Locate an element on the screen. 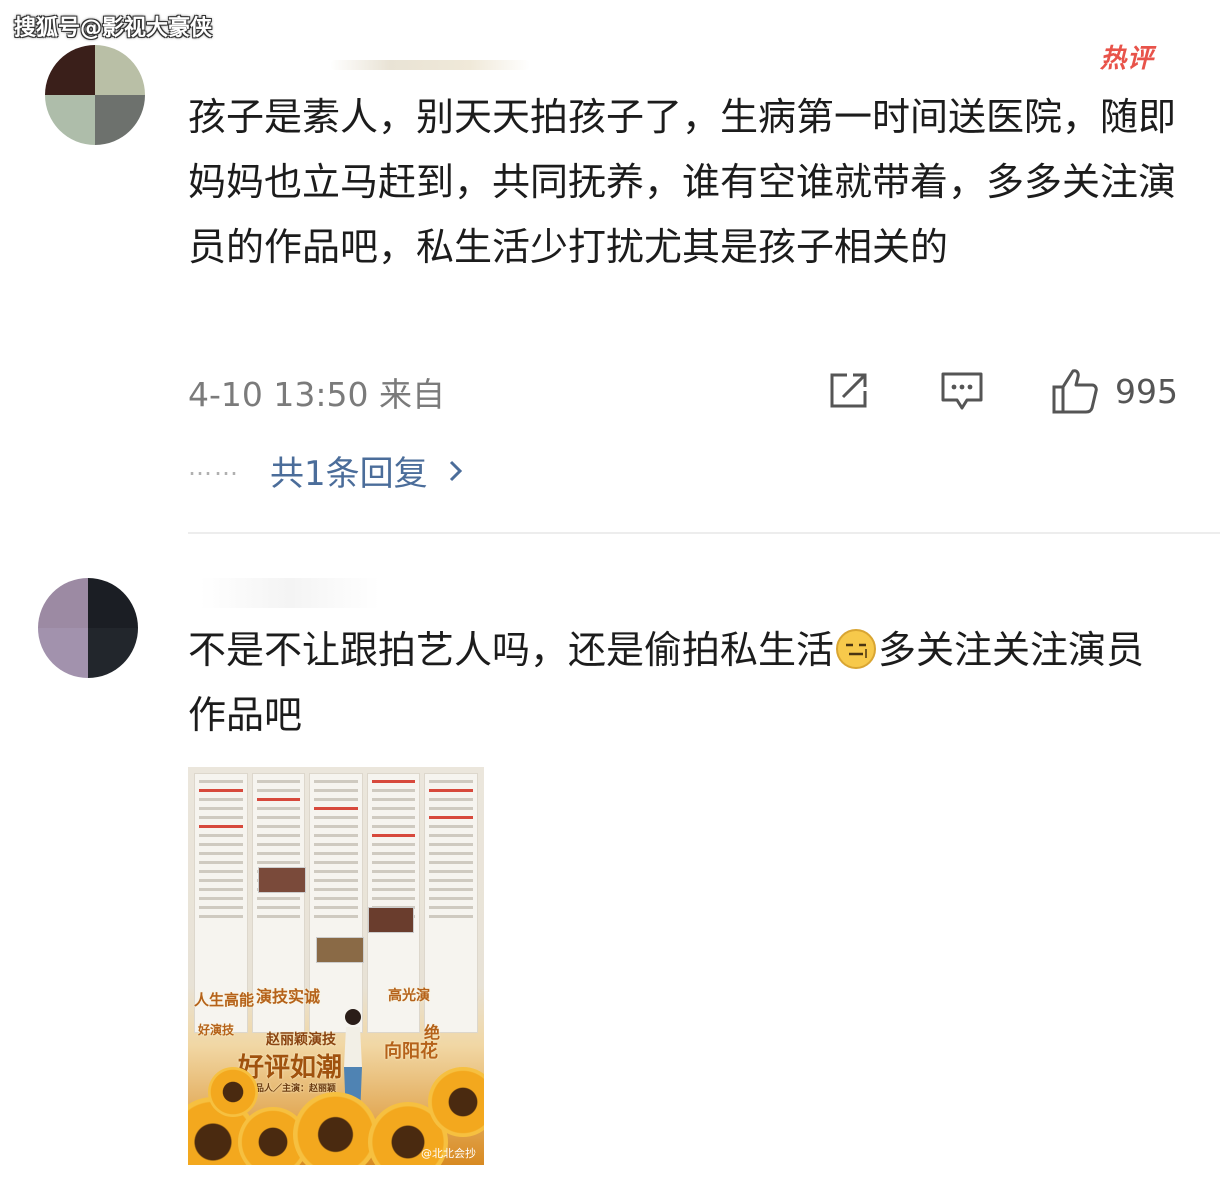 This screenshot has height=1195, width=1220. like-button: 995 is located at coordinates (1114, 391).